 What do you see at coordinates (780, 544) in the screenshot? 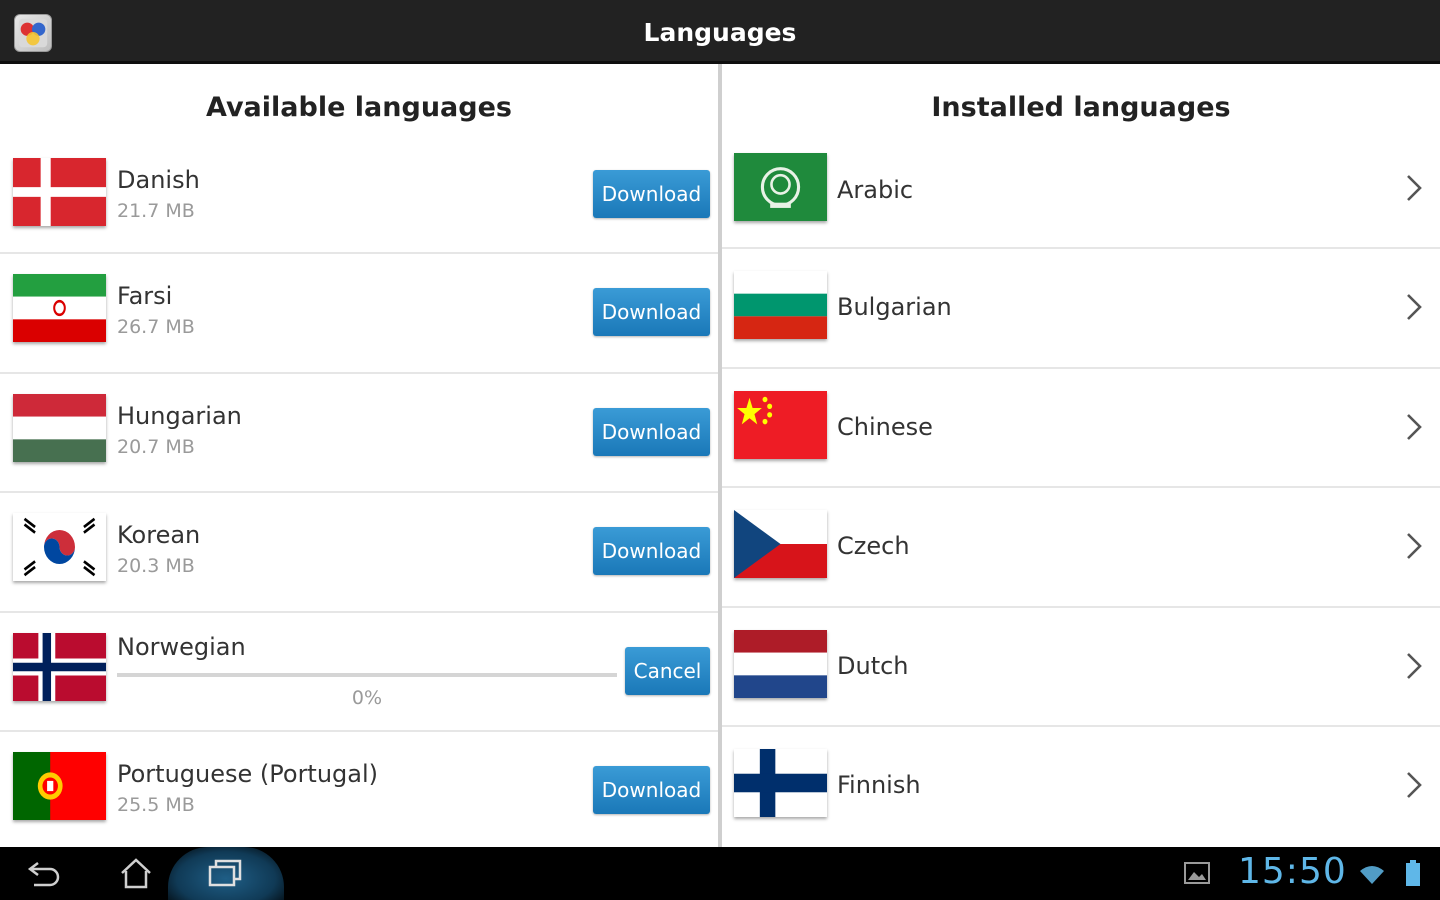
I see `czech-flag-icon` at bounding box center [780, 544].